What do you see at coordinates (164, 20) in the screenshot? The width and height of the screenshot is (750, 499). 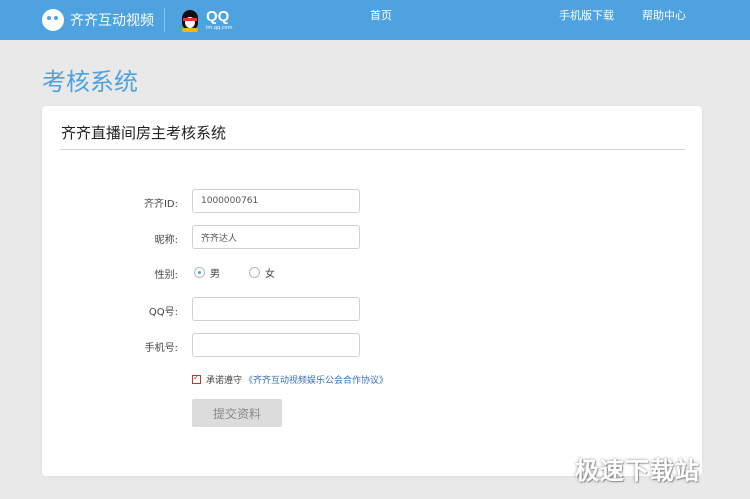 I see `header-divider` at bounding box center [164, 20].